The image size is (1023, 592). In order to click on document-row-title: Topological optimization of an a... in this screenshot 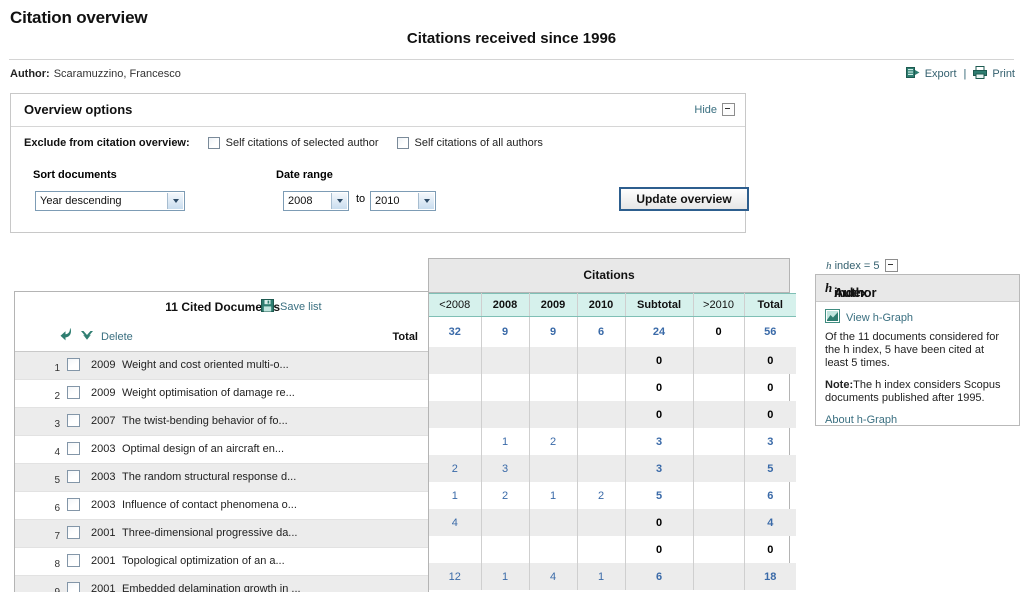, I will do `click(203, 561)`.